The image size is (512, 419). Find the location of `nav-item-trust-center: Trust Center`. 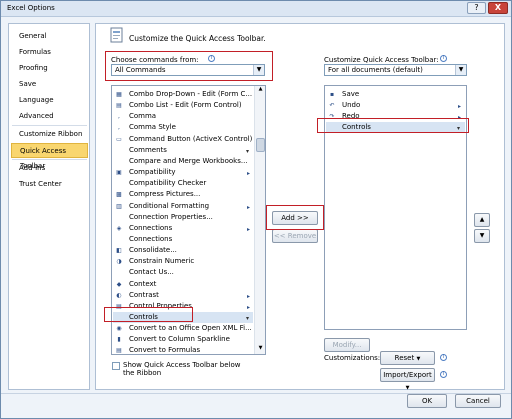

nav-item-trust-center: Trust Center is located at coordinates (49, 184).